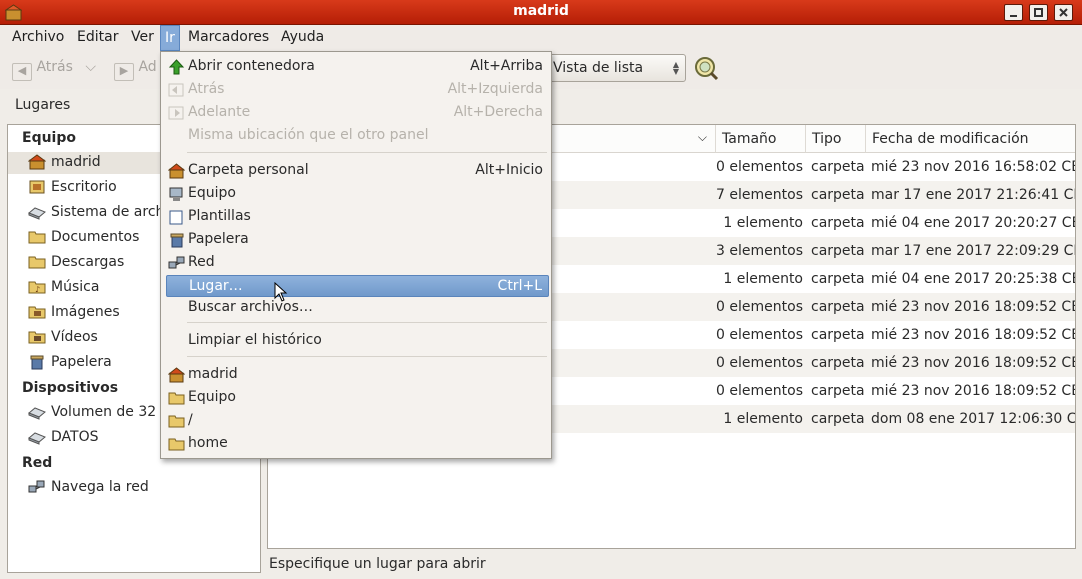 Image resolution: width=1082 pixels, height=579 pixels. I want to click on forward-button: ▶ Ad, so click(135, 70).